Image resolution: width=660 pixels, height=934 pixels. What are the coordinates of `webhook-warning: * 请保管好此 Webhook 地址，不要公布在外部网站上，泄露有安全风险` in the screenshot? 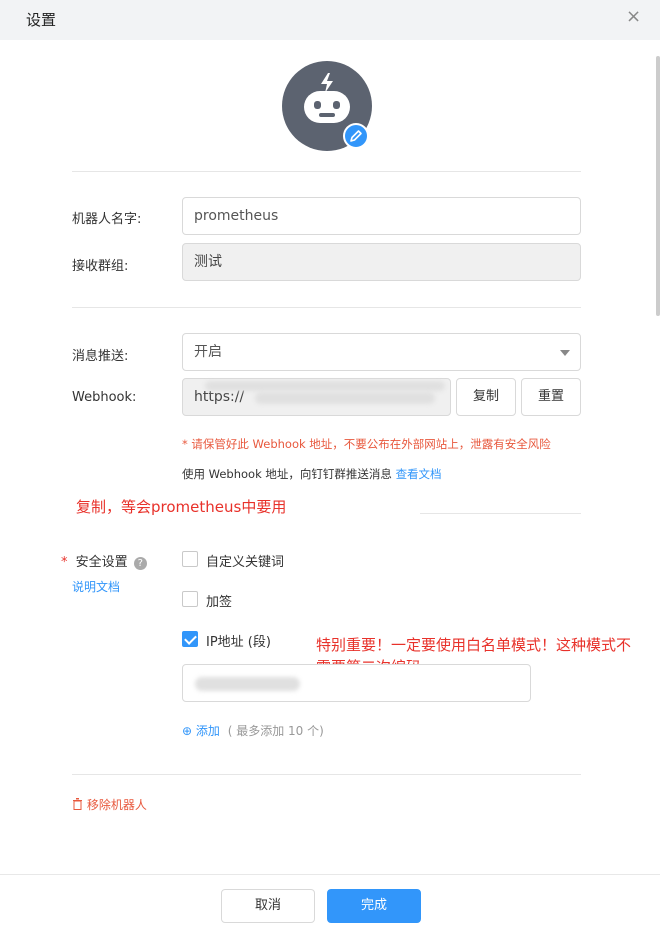 It's located at (366, 444).